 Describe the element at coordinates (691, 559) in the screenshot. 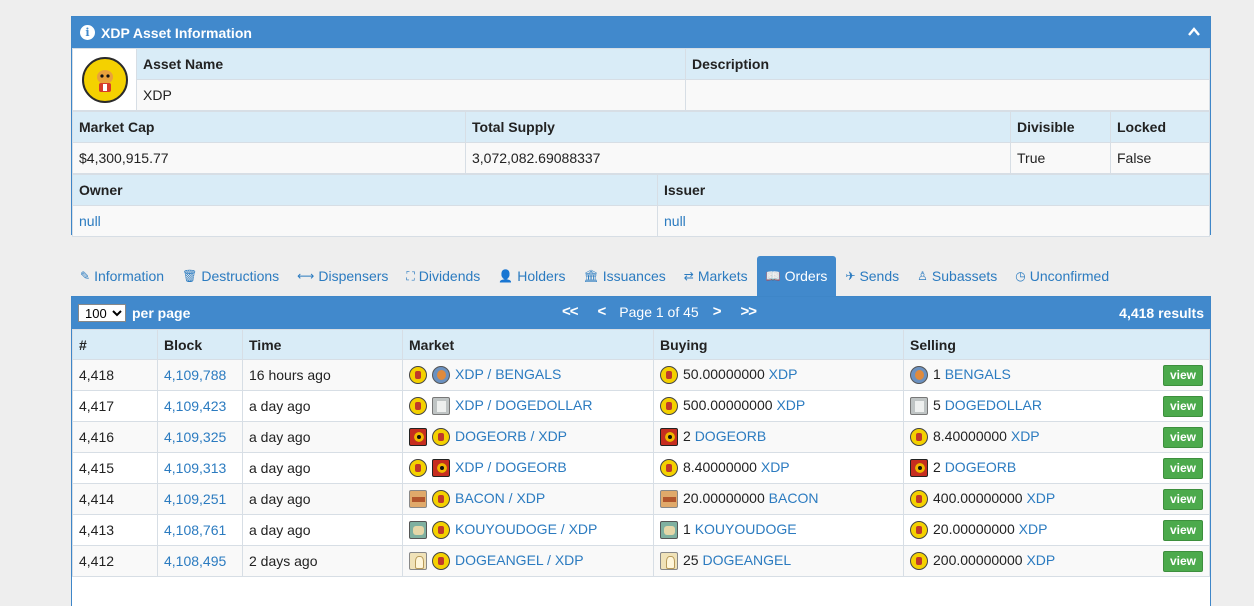

I see `buying-amount: 25` at that location.